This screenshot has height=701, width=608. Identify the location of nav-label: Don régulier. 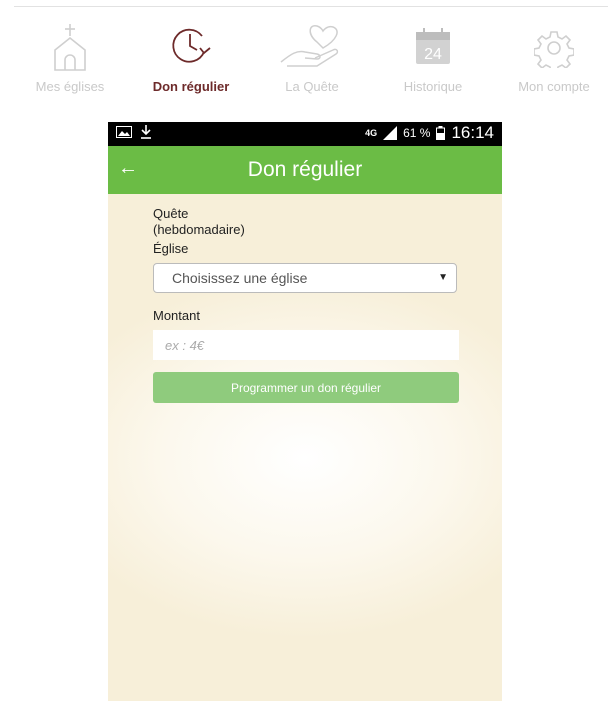
(191, 86).